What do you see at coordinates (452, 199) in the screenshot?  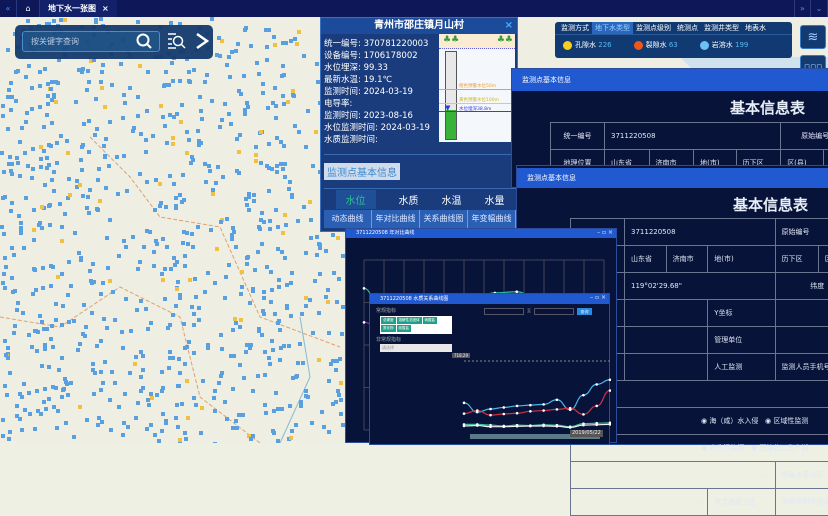 I see `tab-2: 水温` at bounding box center [452, 199].